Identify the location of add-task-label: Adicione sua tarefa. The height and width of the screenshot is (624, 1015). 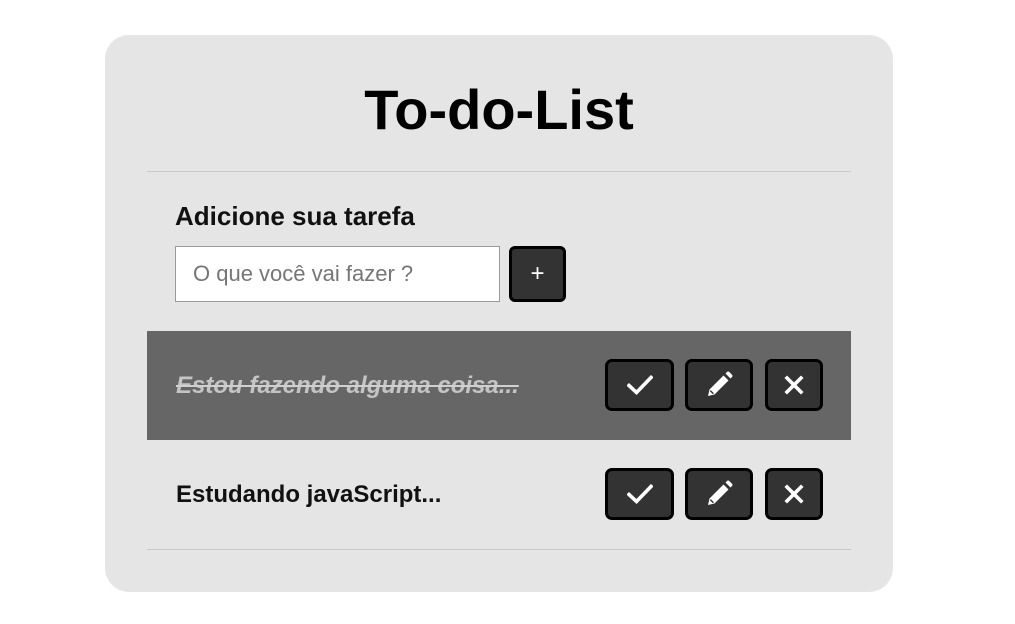
(295, 216).